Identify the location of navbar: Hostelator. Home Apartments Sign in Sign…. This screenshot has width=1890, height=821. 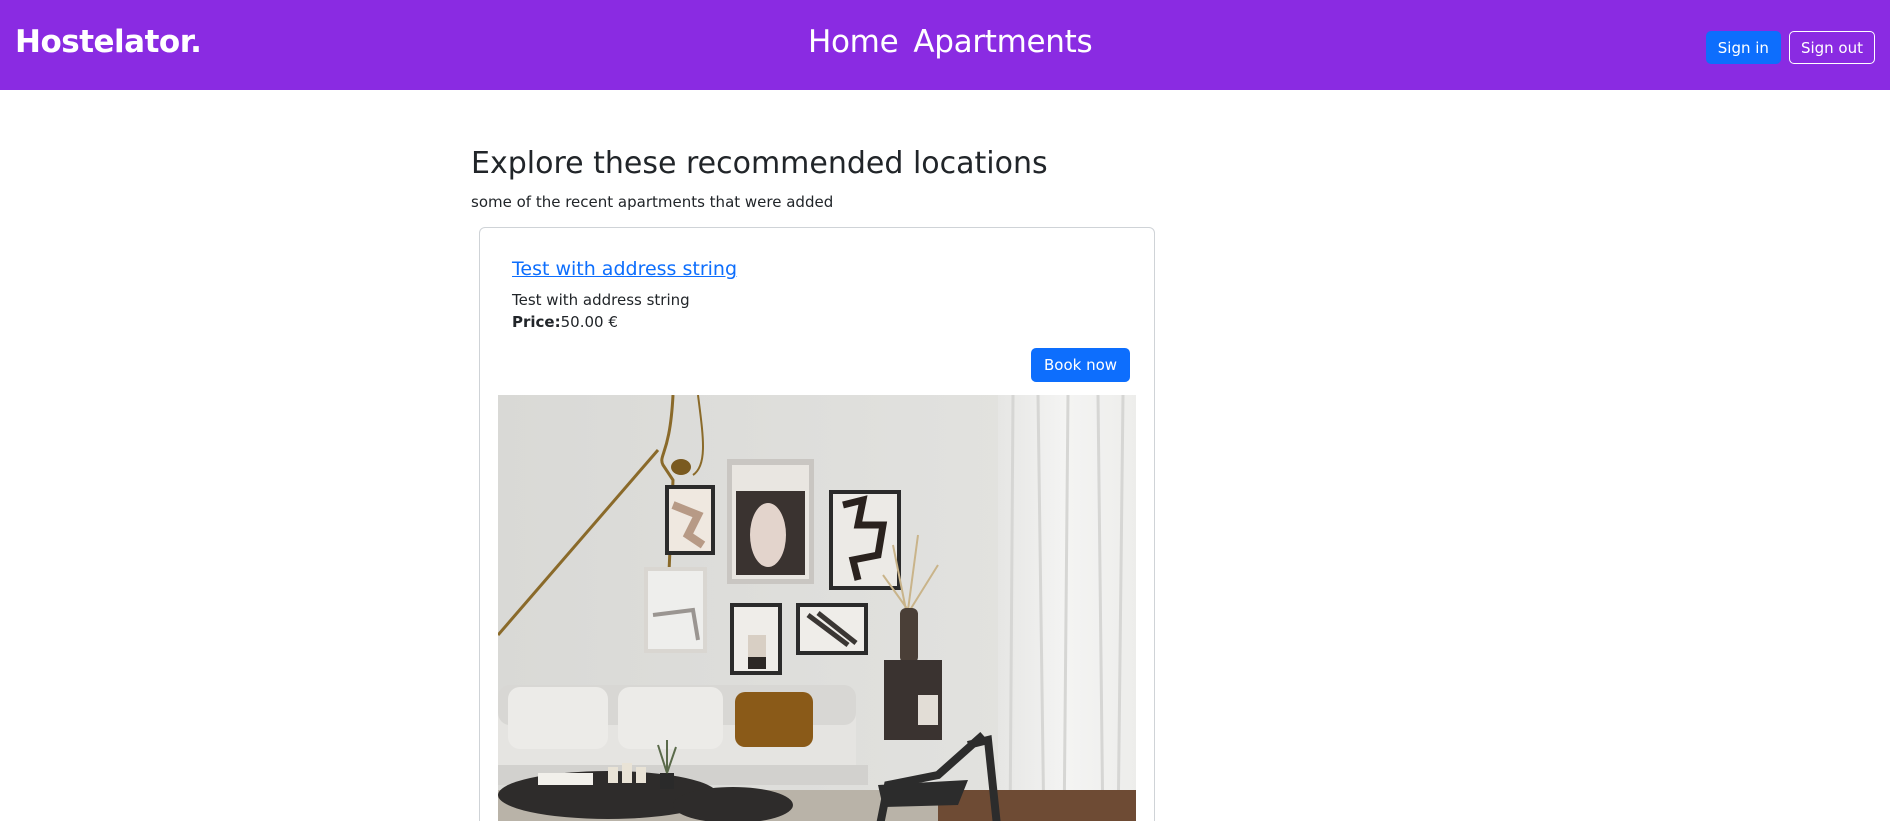
(945, 45).